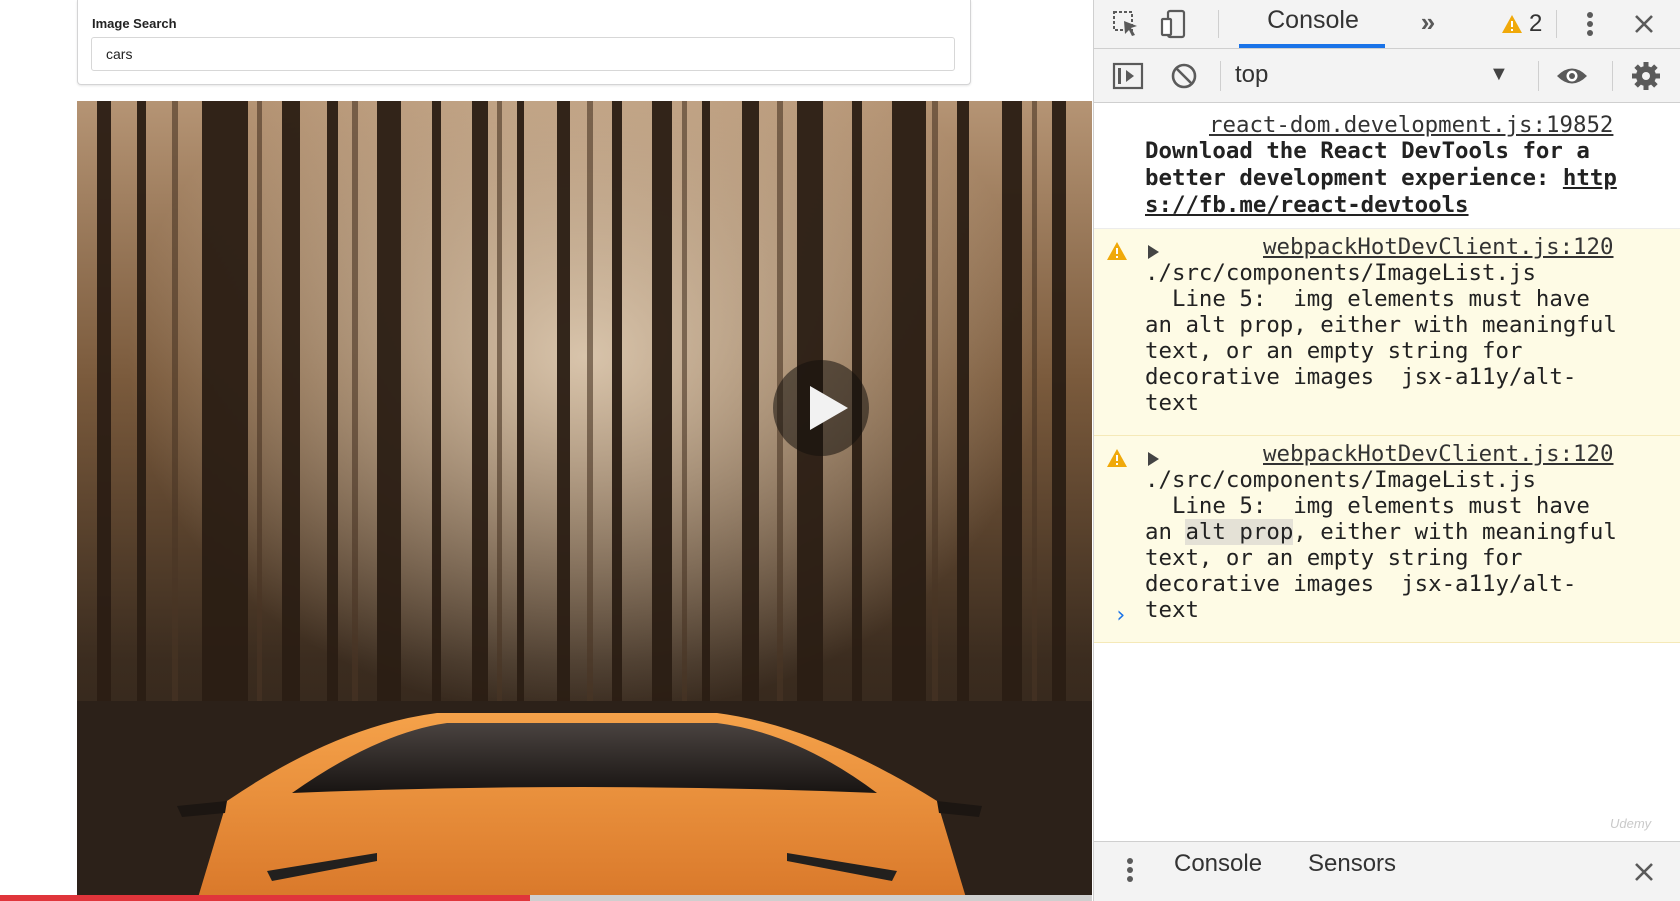 The width and height of the screenshot is (1680, 901). I want to click on context-value: top, so click(1252, 74).